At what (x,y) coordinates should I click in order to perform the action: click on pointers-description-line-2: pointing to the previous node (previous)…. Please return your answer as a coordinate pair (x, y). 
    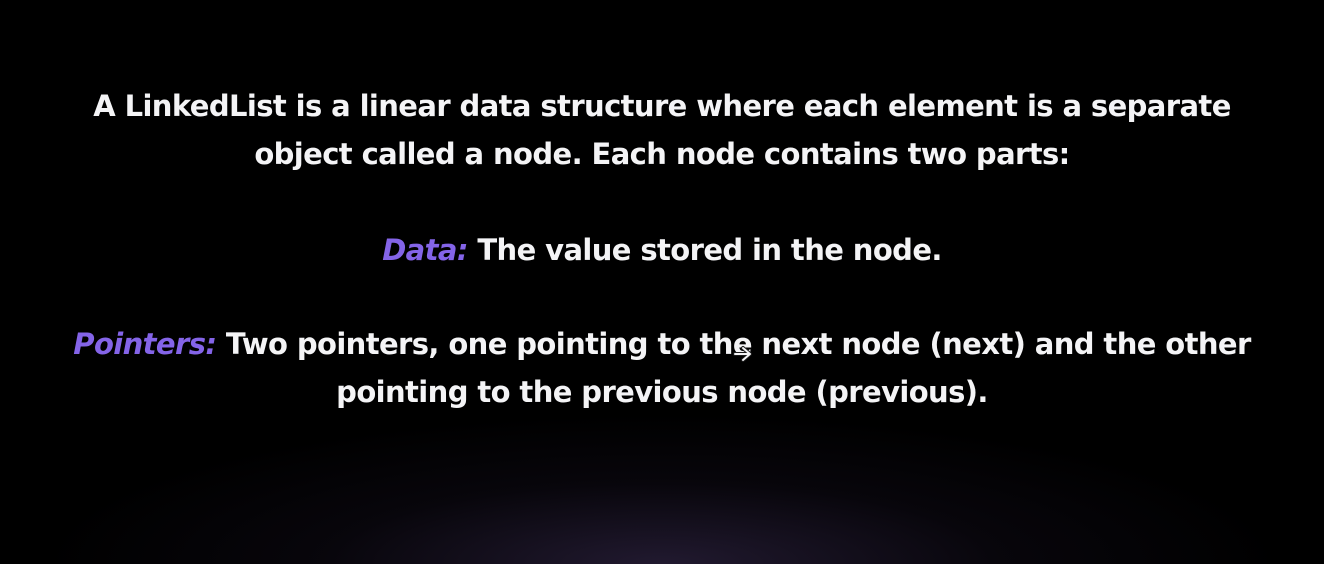
    Looking at the image, I should click on (662, 392).